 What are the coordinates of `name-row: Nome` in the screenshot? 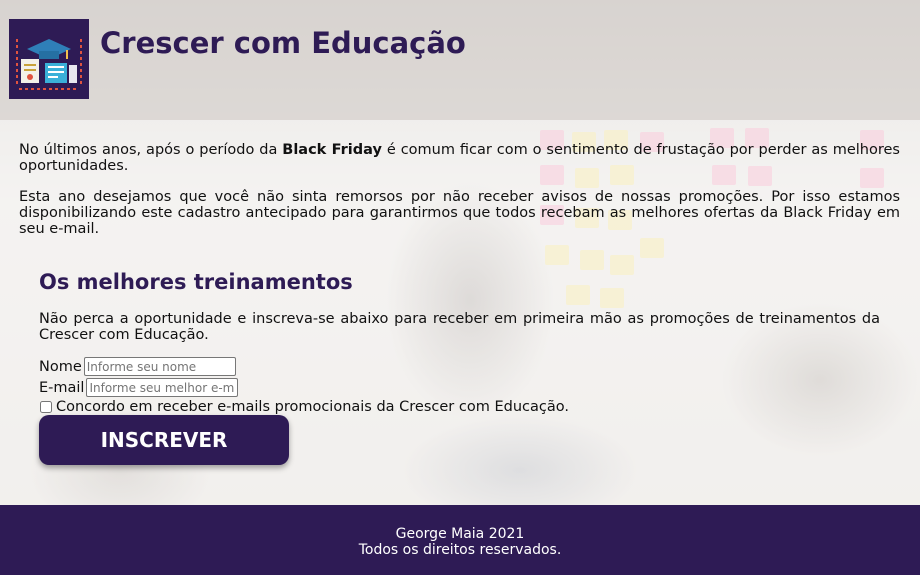 It's located at (137, 366).